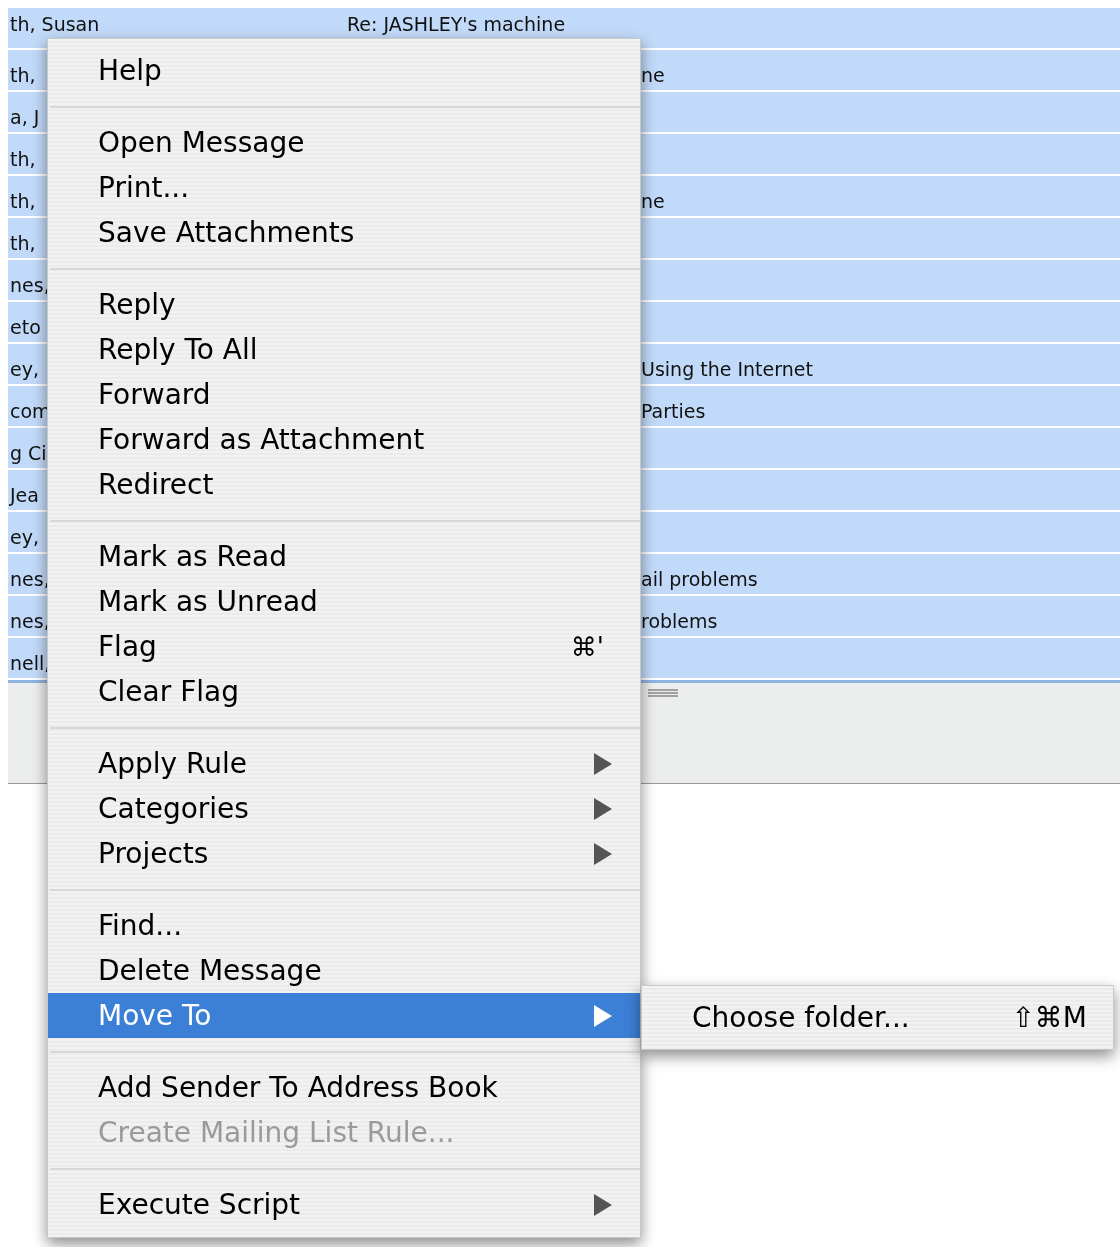 This screenshot has width=1120, height=1247. What do you see at coordinates (28, 453) in the screenshot?
I see `sender-name: g Ci` at bounding box center [28, 453].